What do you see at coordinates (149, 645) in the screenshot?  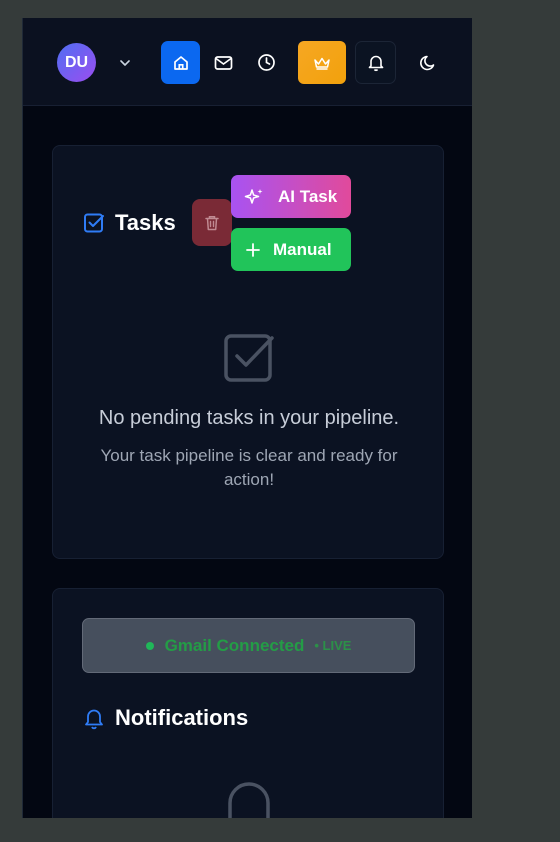 I see `status-dot` at bounding box center [149, 645].